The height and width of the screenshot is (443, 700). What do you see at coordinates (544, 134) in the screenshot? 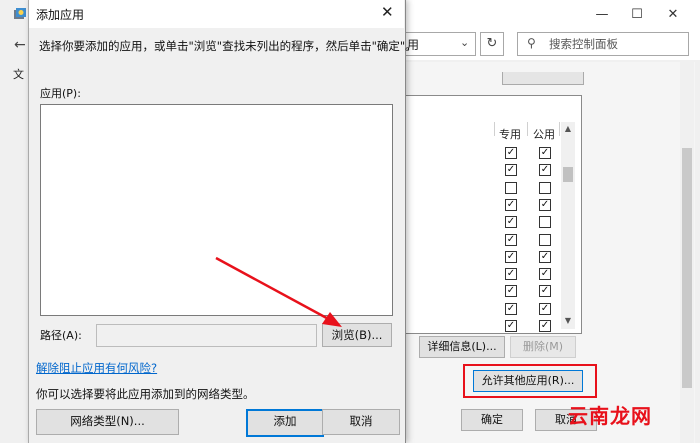
I see `column-header-public: 公用` at bounding box center [544, 134].